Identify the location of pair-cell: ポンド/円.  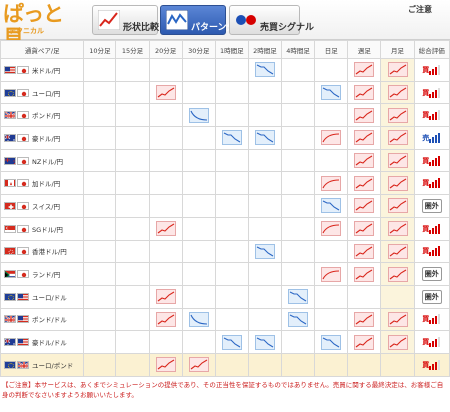
(42, 115).